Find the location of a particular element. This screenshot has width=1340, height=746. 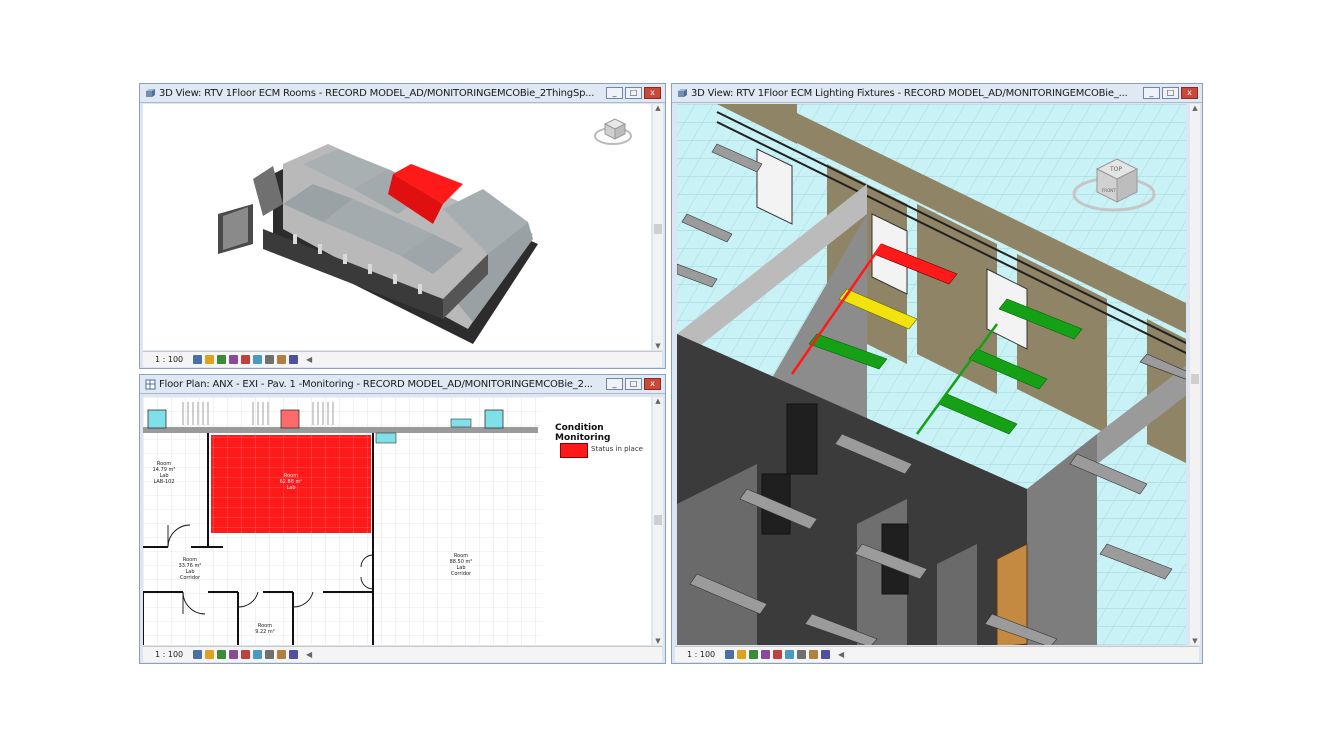

rooms-3d-model is located at coordinates (425, 231).